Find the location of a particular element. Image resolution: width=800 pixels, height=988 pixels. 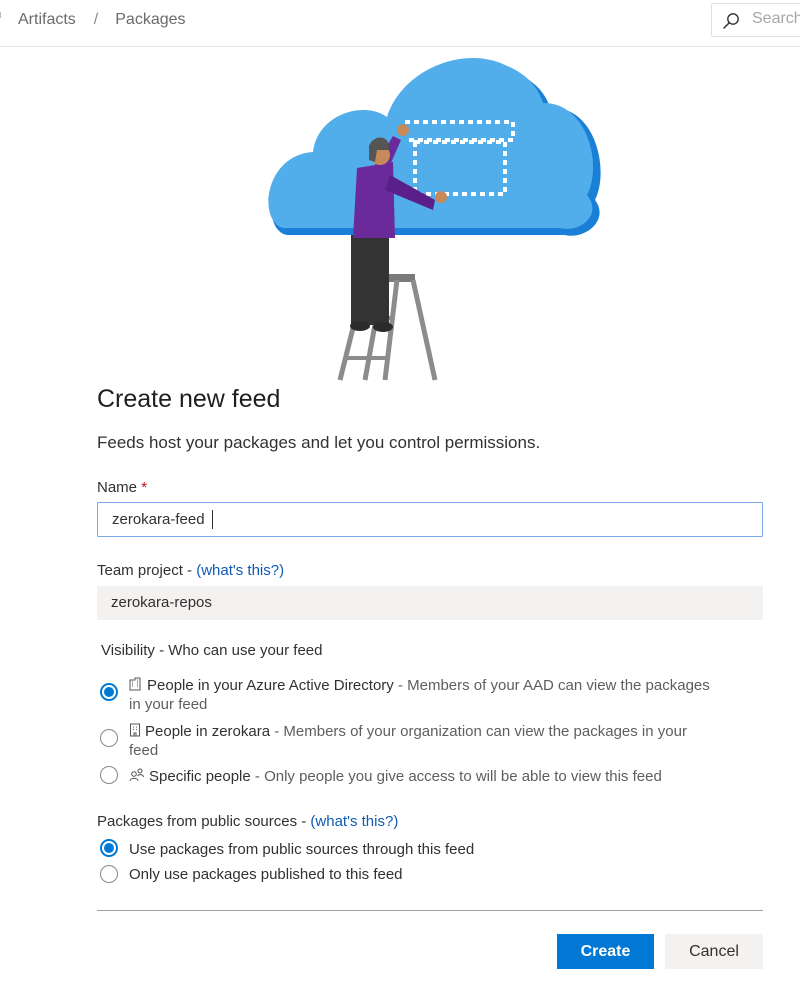

required-marker: * is located at coordinates (144, 487).